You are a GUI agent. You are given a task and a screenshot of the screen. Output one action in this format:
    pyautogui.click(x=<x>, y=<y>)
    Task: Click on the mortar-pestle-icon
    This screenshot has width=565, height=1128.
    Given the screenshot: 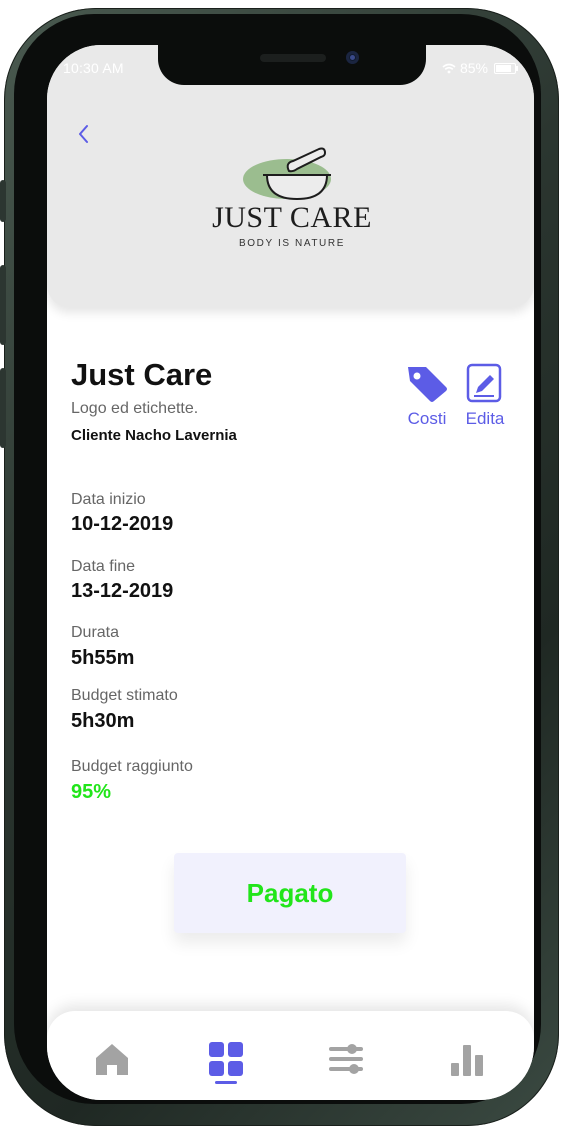 What is the action you would take?
    pyautogui.click(x=287, y=174)
    